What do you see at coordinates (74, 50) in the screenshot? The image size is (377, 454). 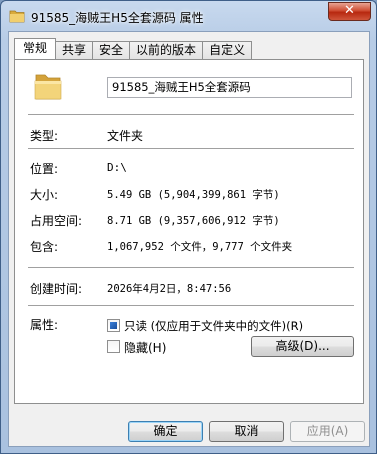 I see `tab-sharing: 共享` at bounding box center [74, 50].